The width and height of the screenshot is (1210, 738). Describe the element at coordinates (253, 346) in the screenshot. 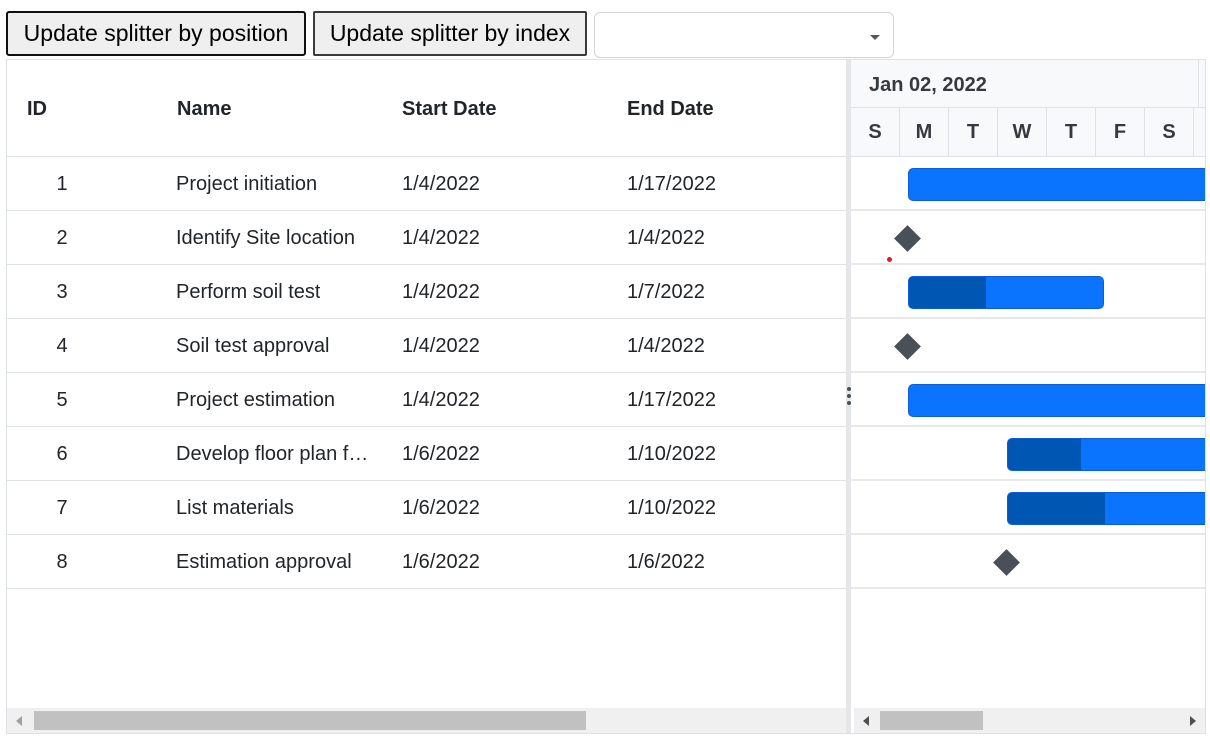

I see `cell-name: Soil test approval` at that location.